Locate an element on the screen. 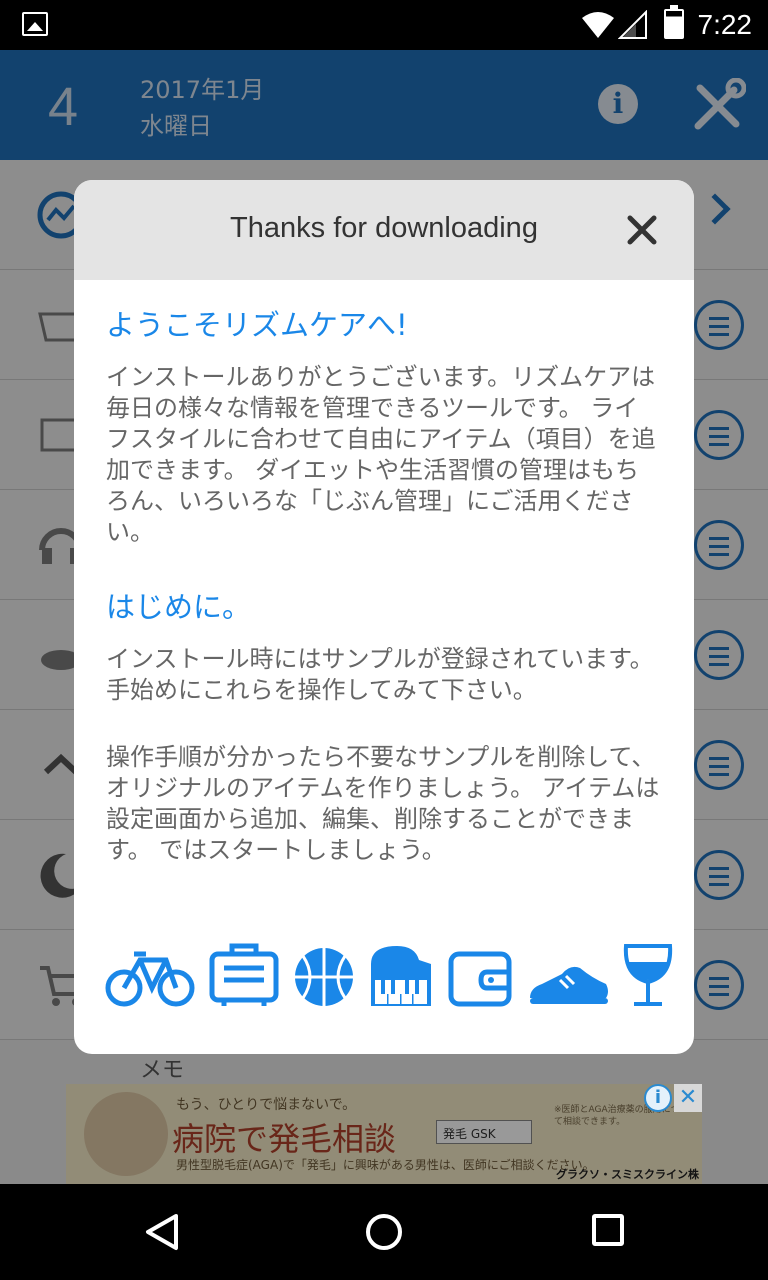 This screenshot has height=1280, width=768. status-bar: 7:22 is located at coordinates (384, 25).